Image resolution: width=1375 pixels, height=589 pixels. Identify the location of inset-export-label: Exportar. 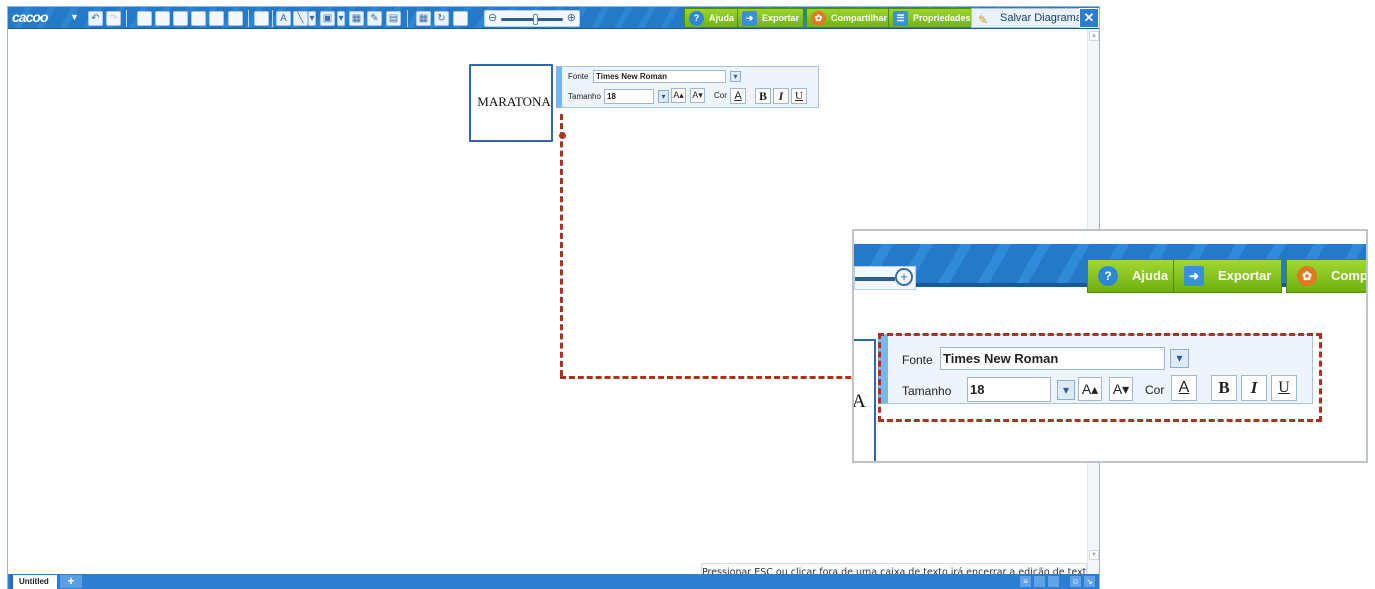
(1245, 275).